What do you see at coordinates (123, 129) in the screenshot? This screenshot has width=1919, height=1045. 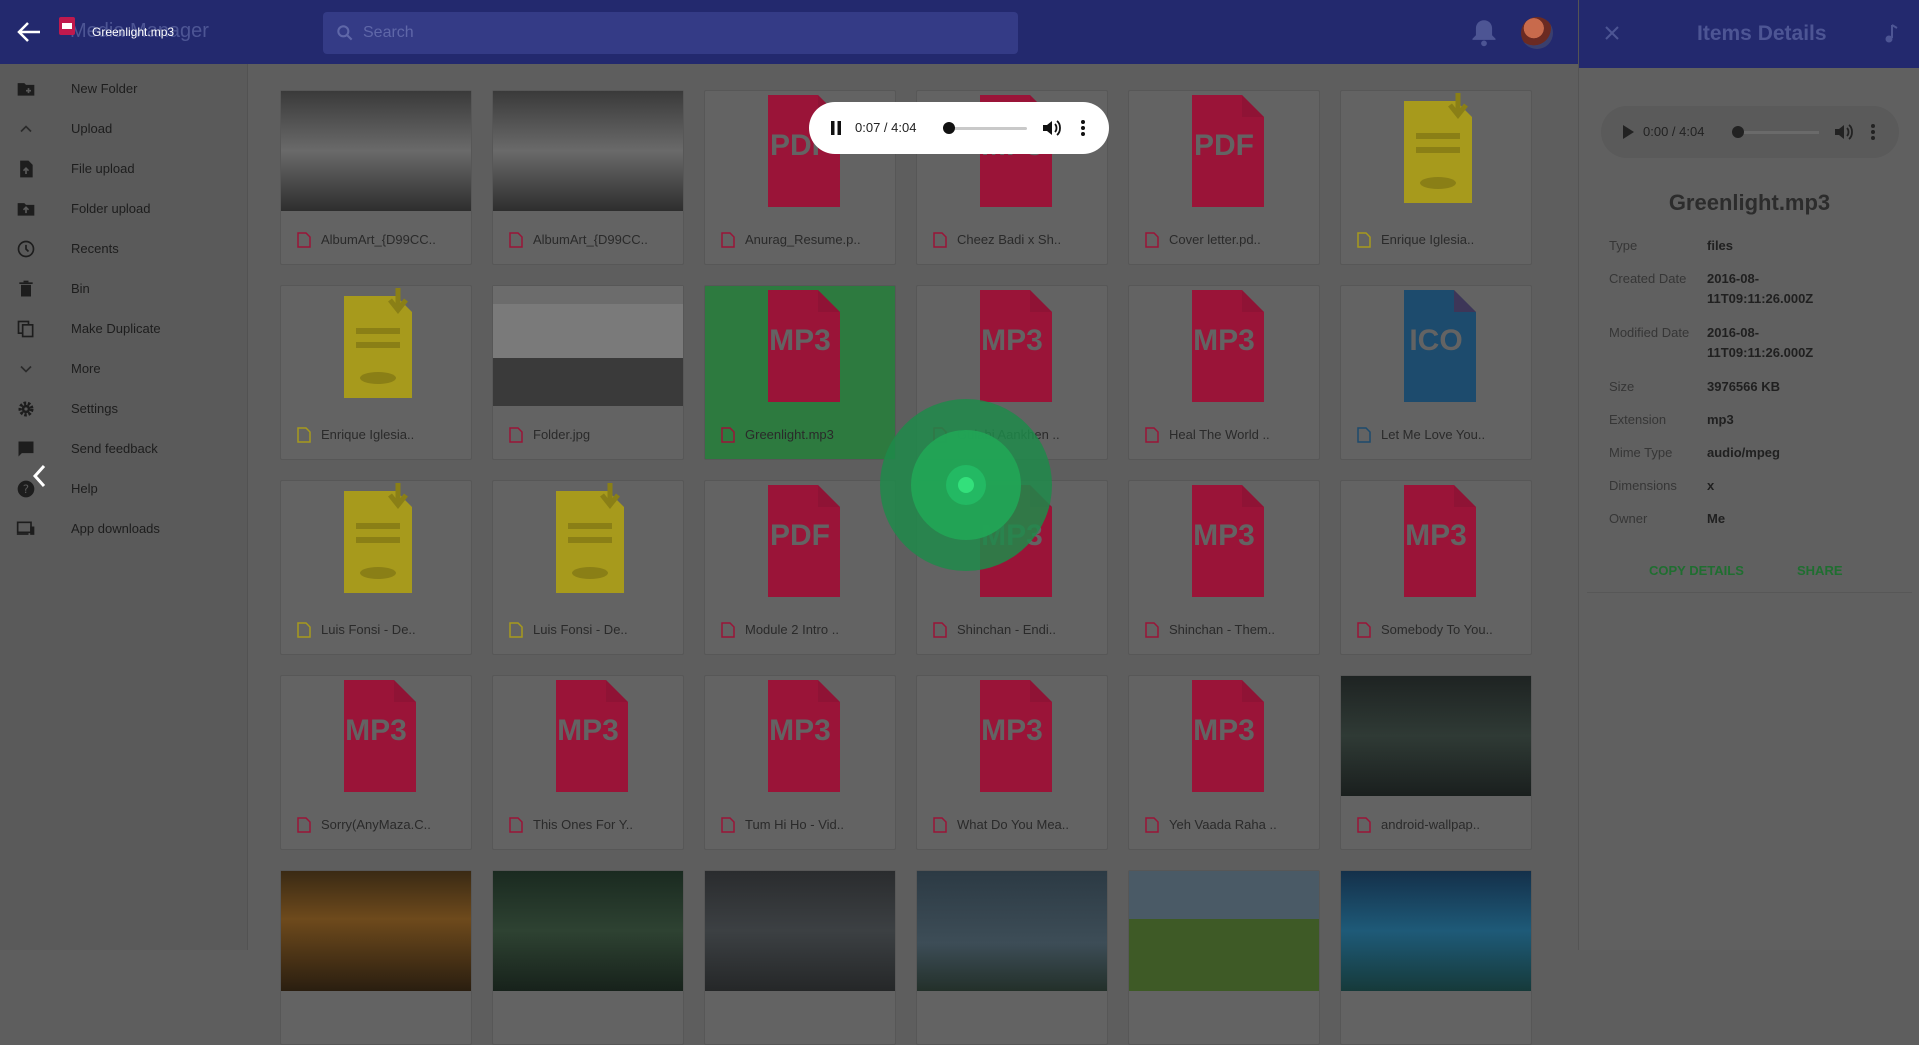 I see `sidebar-item-upload: Upload` at bounding box center [123, 129].